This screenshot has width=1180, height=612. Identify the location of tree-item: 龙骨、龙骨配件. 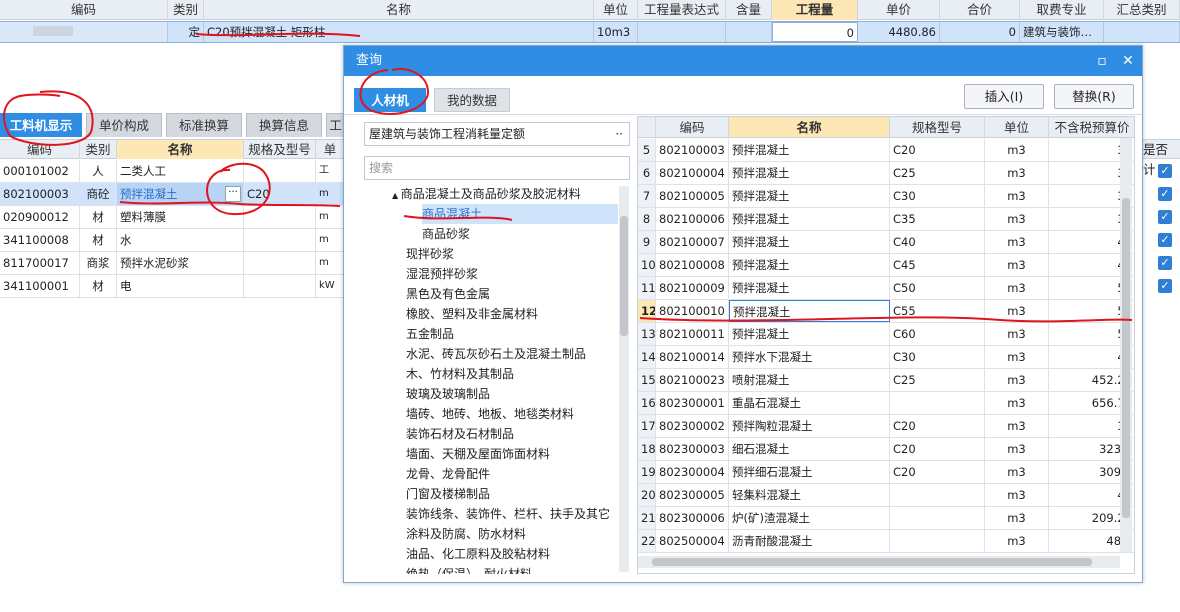
(448, 474).